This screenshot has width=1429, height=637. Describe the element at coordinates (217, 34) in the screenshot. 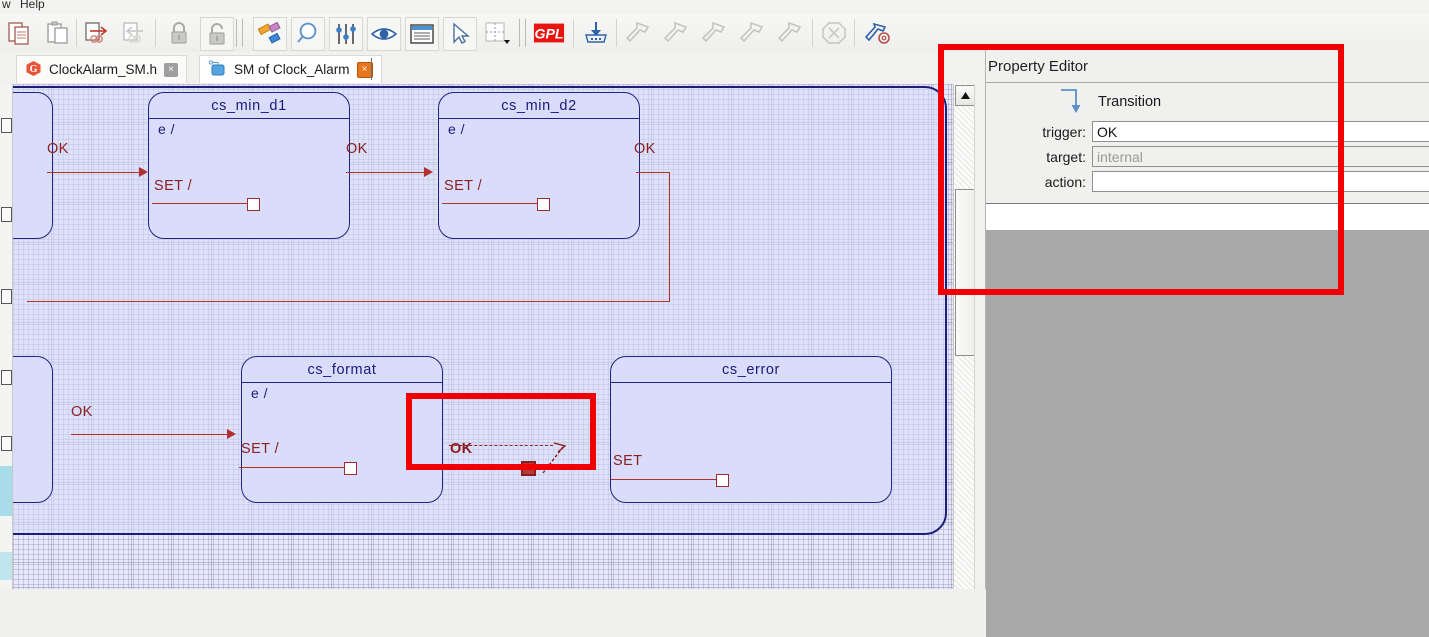

I see `lock-open-icon` at that location.